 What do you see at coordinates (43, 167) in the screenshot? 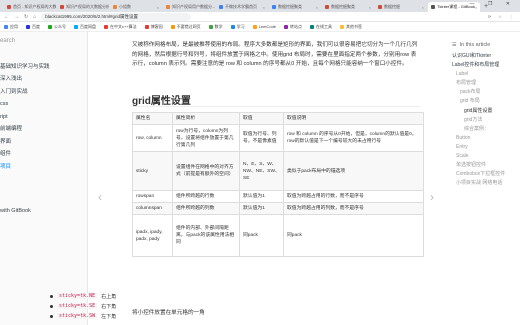
I see `sidebar-item: 项目` at bounding box center [43, 167].